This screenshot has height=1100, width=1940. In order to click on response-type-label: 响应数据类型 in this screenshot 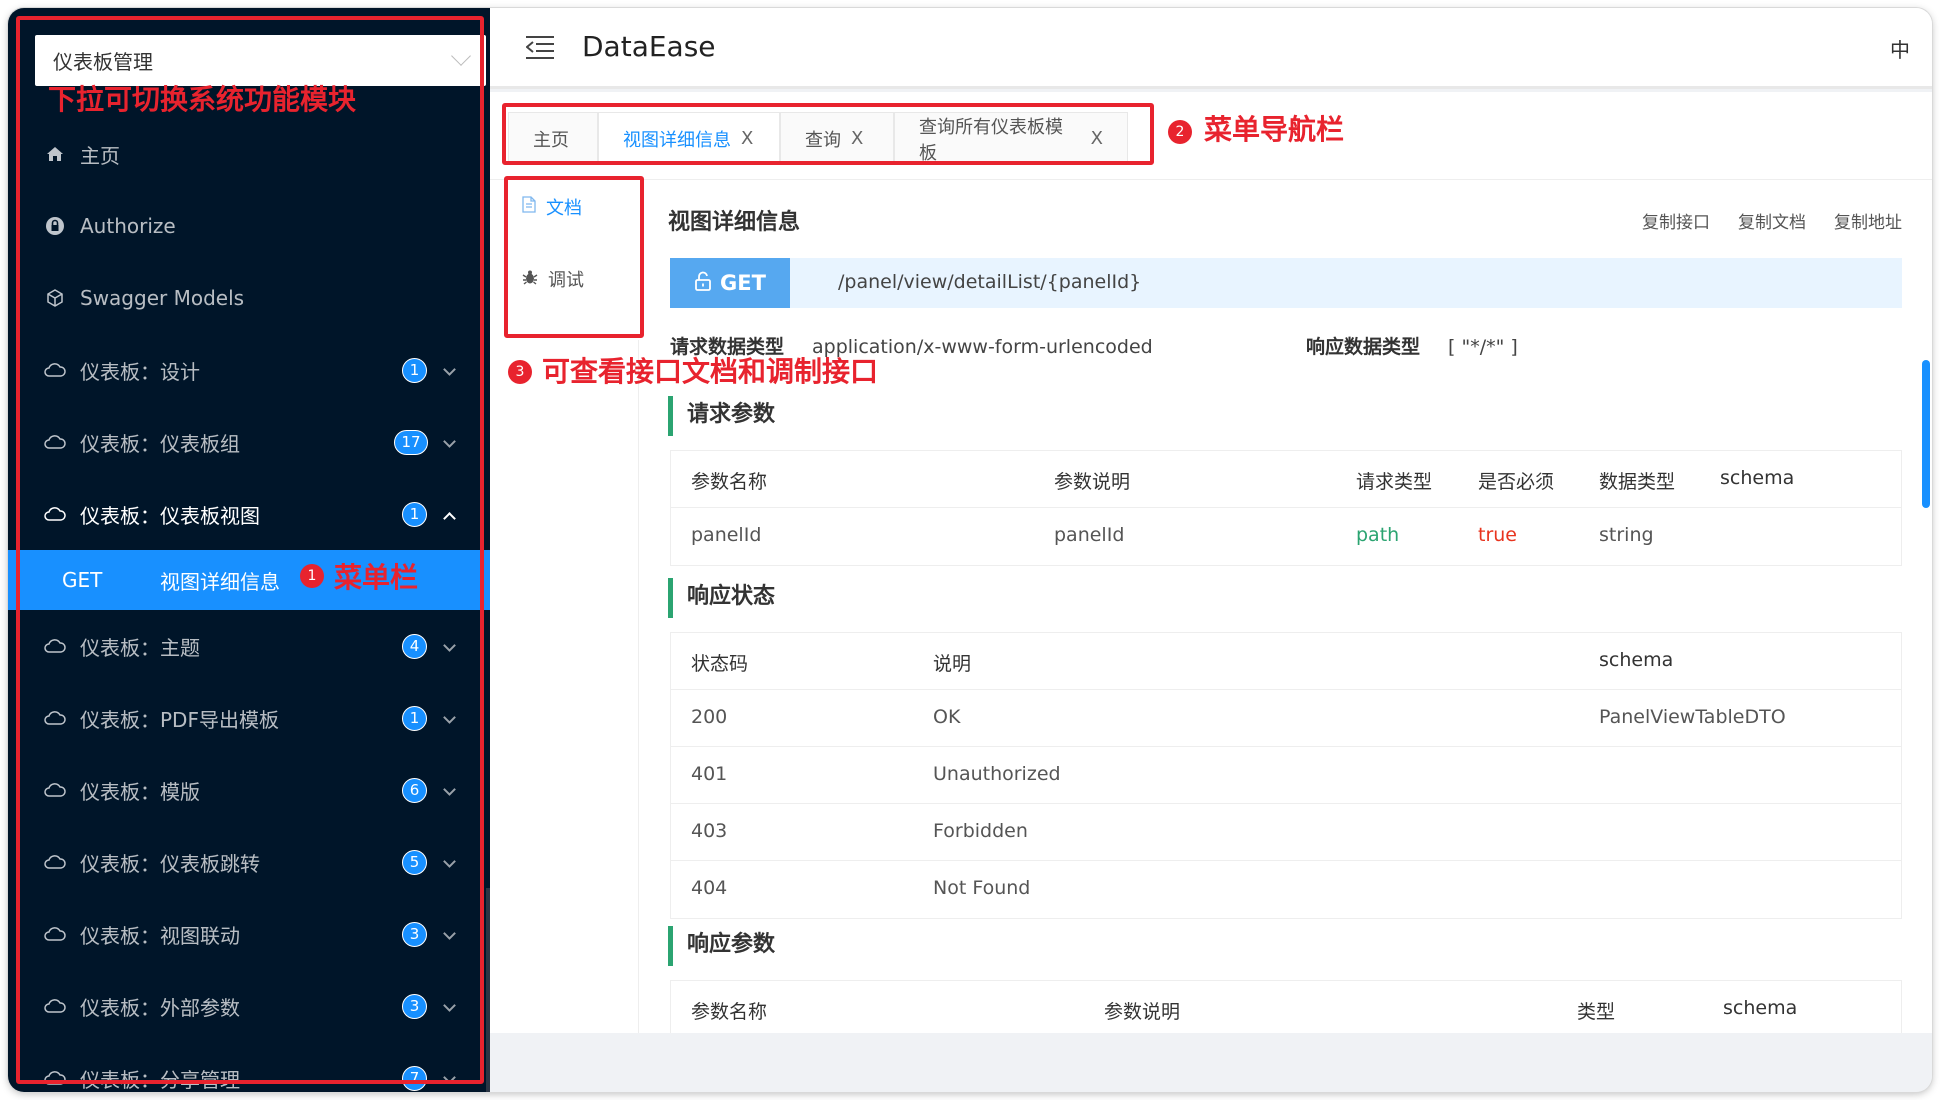, I will do `click(1363, 347)`.